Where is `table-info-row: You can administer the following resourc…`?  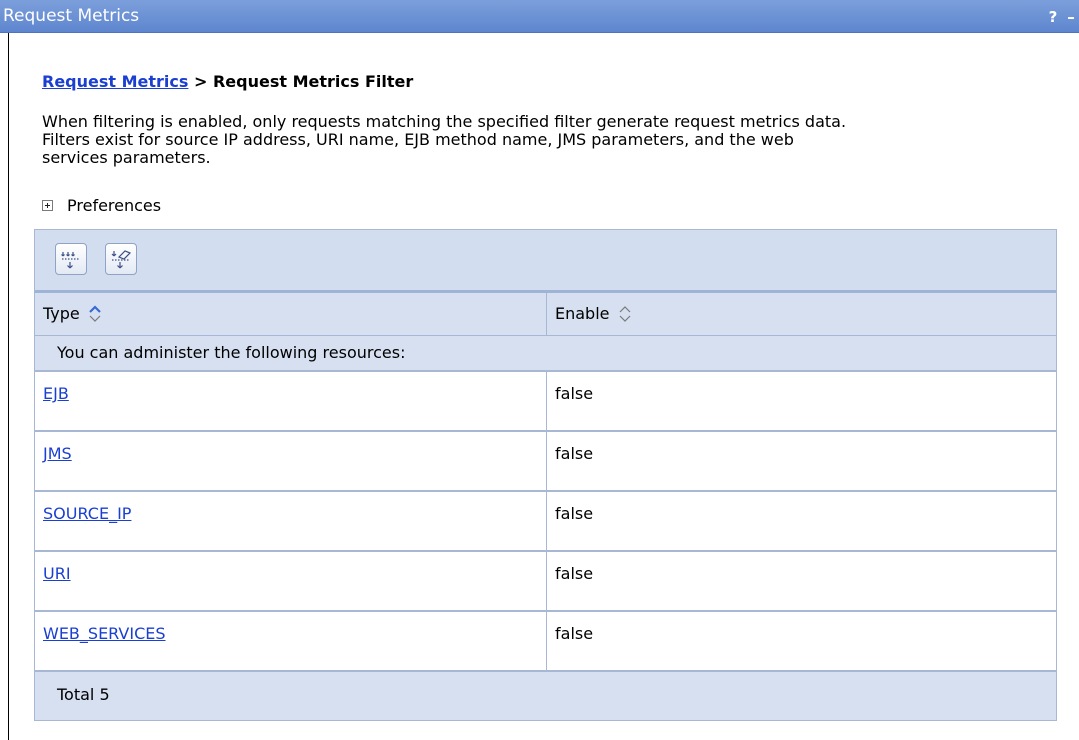 table-info-row: You can administer the following resourc… is located at coordinates (545, 354).